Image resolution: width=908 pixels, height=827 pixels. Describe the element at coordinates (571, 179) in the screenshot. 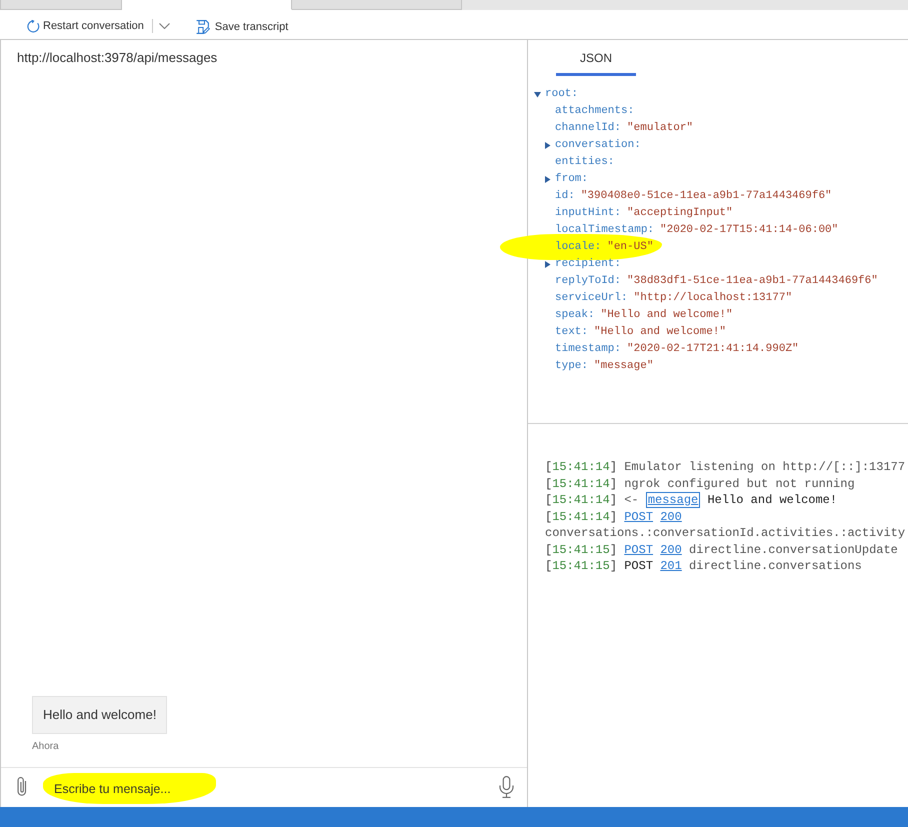

I see `json-key: from:` at that location.